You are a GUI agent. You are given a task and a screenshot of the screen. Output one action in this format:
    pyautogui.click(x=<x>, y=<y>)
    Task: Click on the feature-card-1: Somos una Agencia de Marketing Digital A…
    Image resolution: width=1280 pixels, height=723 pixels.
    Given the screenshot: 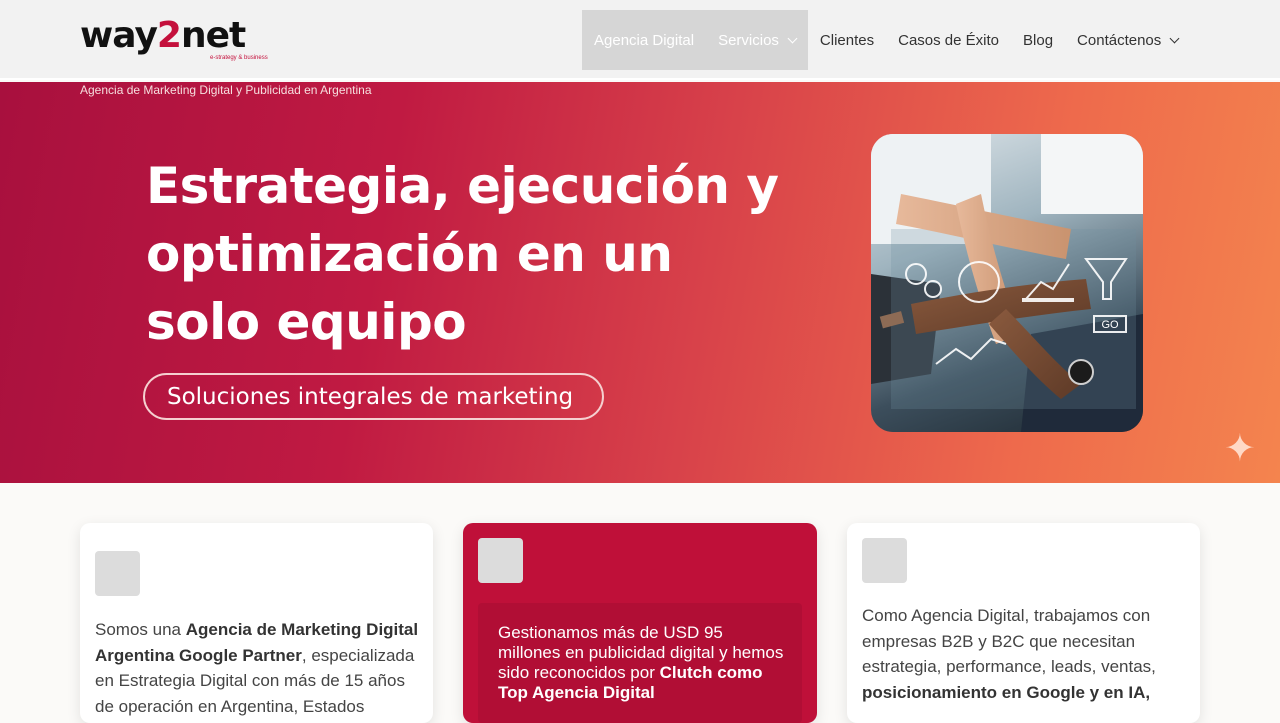 What is the action you would take?
    pyautogui.click(x=256, y=623)
    